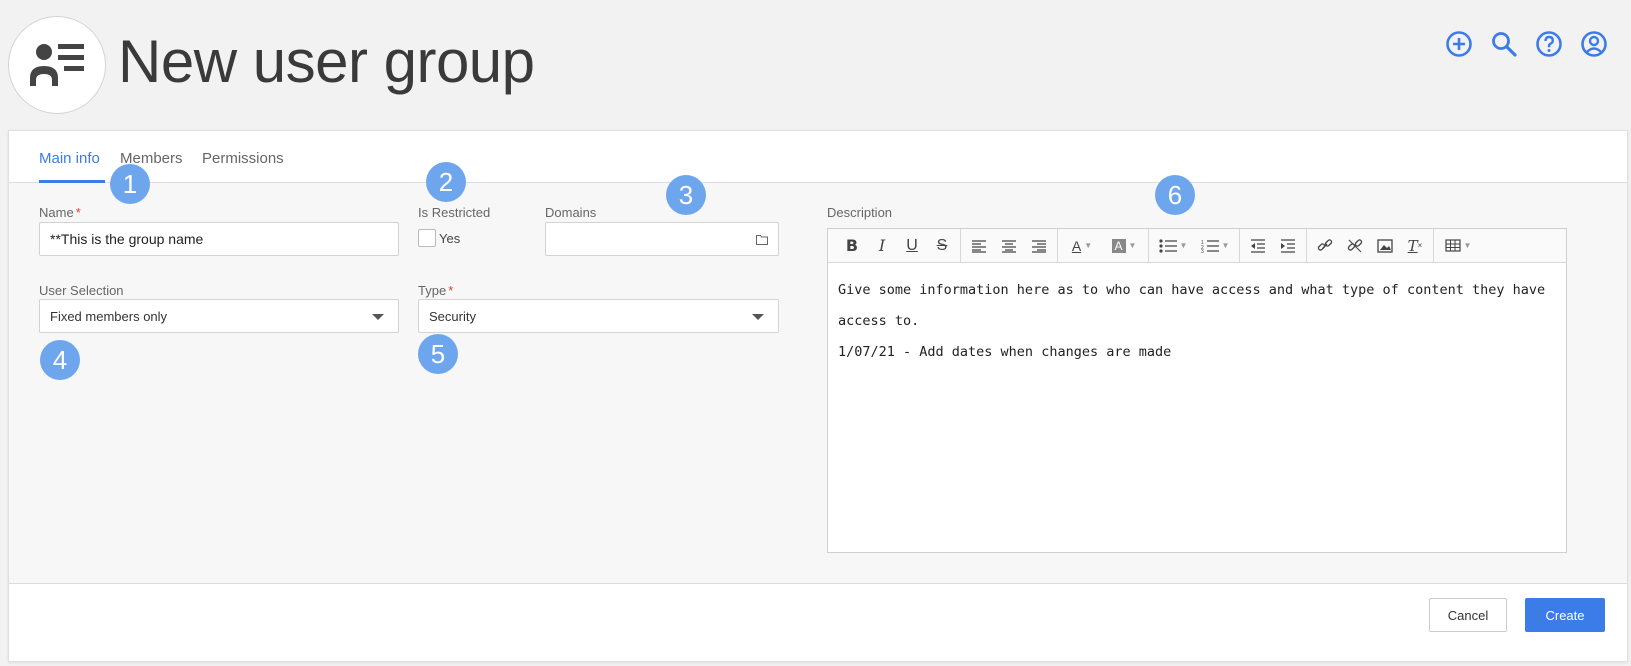 The height and width of the screenshot is (666, 1631). Describe the element at coordinates (818, 157) in the screenshot. I see `tab-bar: Main info Members Permissions` at that location.